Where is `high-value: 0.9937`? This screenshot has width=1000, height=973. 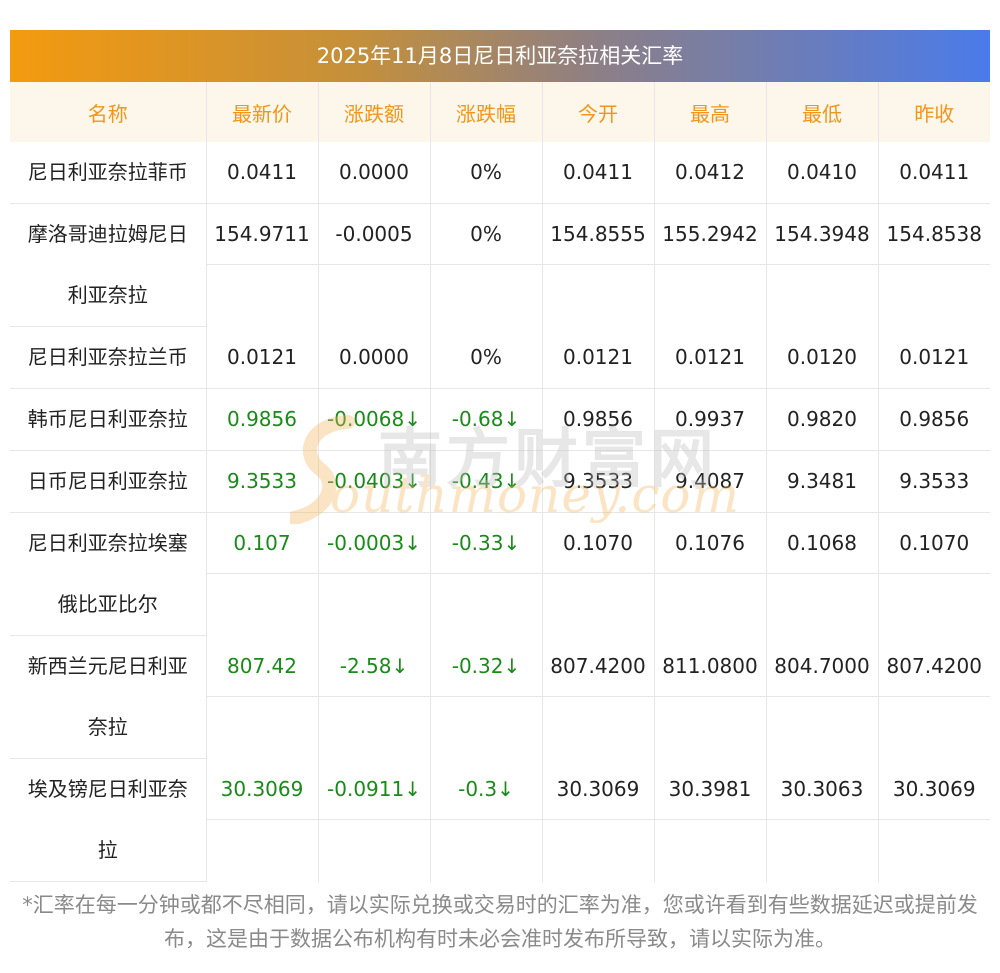
high-value: 0.9937 is located at coordinates (710, 419).